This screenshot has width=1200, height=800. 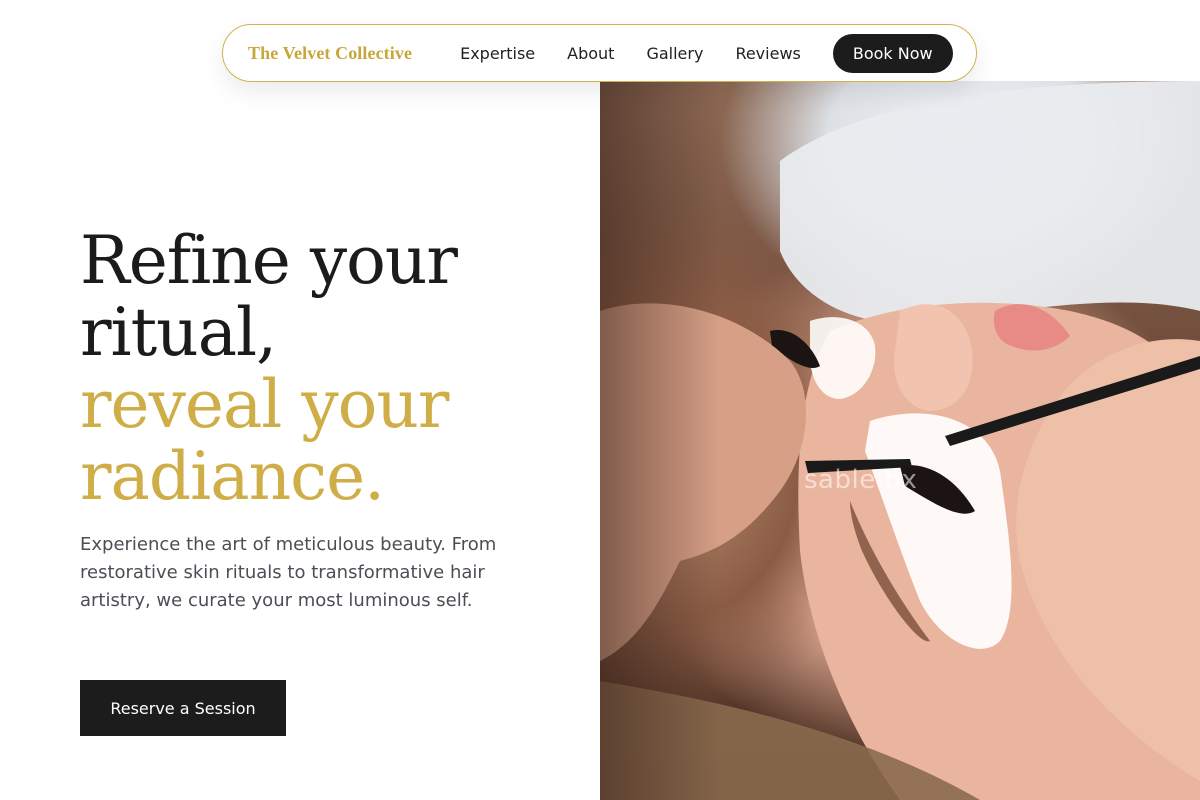 What do you see at coordinates (497, 53) in the screenshot?
I see `nav-link-expertise: Expertise` at bounding box center [497, 53].